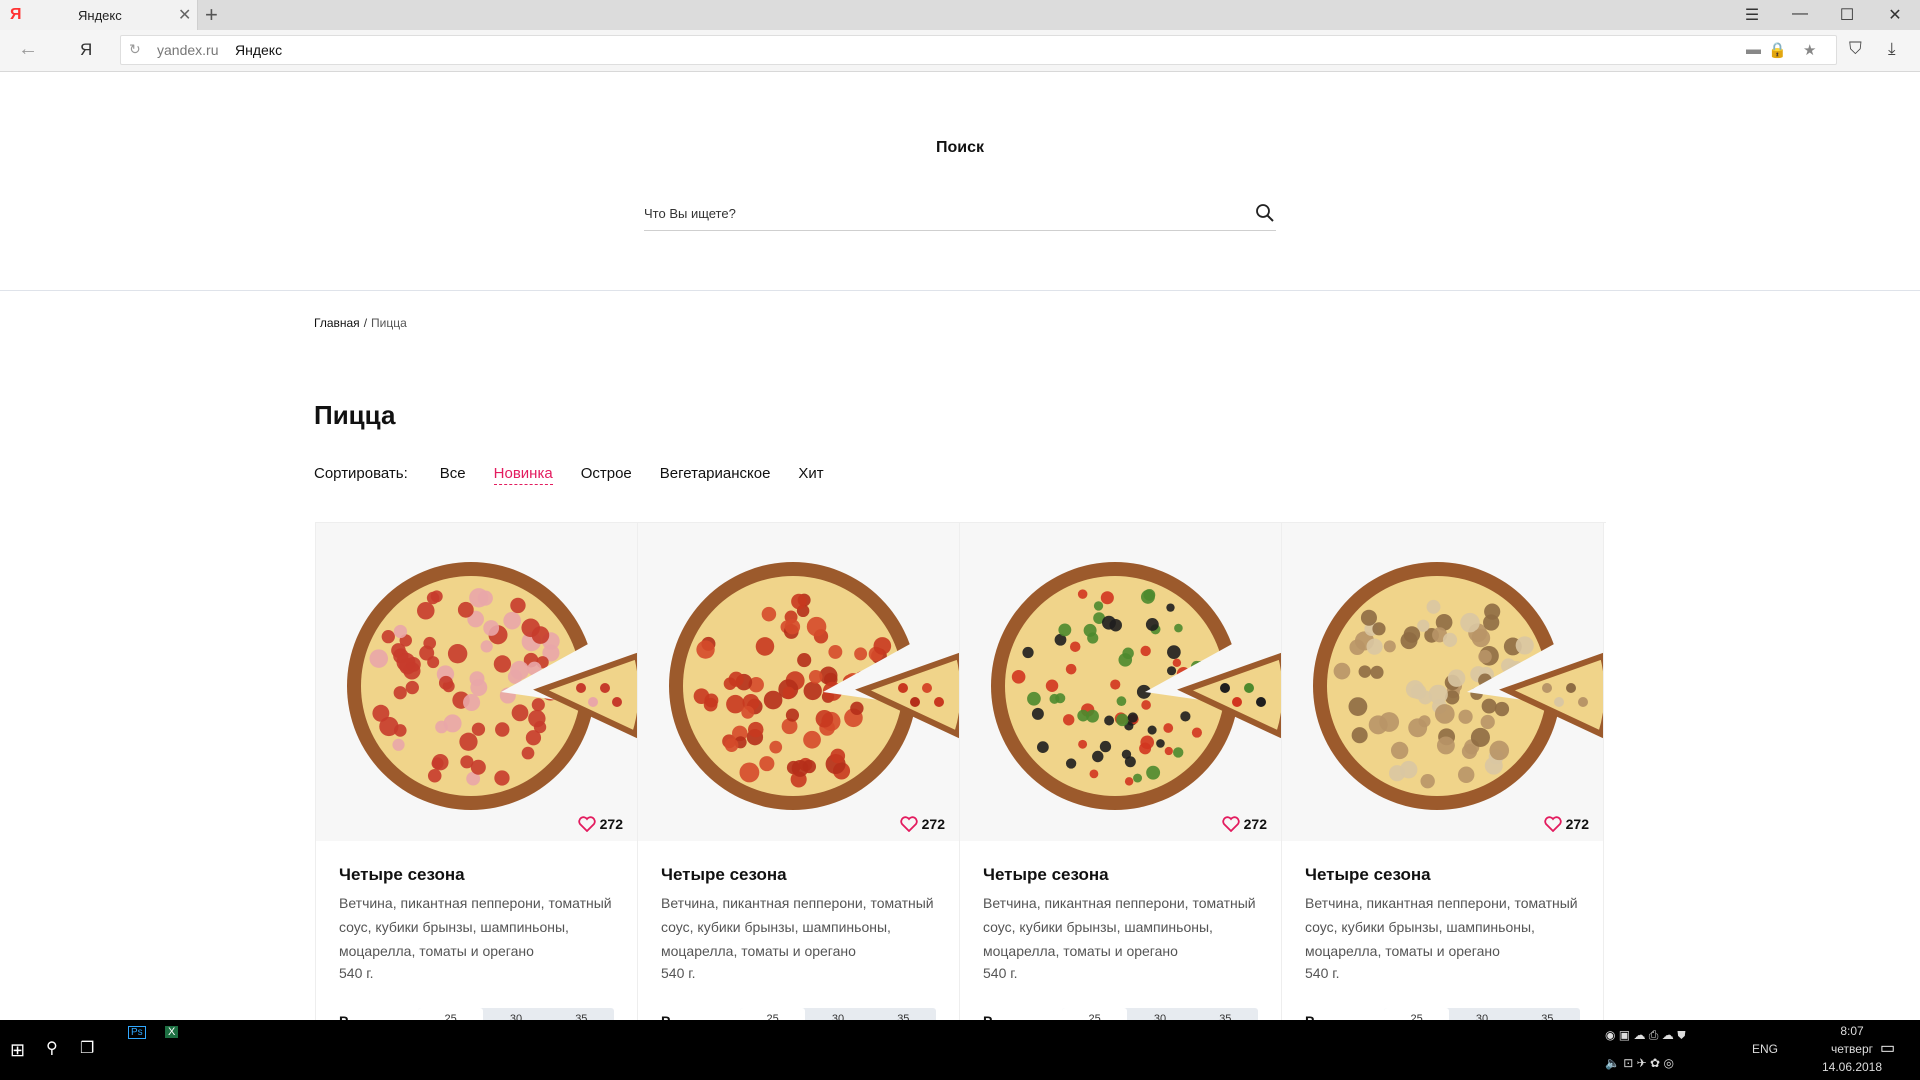 This screenshot has width=1920, height=1080. Describe the element at coordinates (361, 473) in the screenshot. I see `sort-label: Сортировать:` at that location.